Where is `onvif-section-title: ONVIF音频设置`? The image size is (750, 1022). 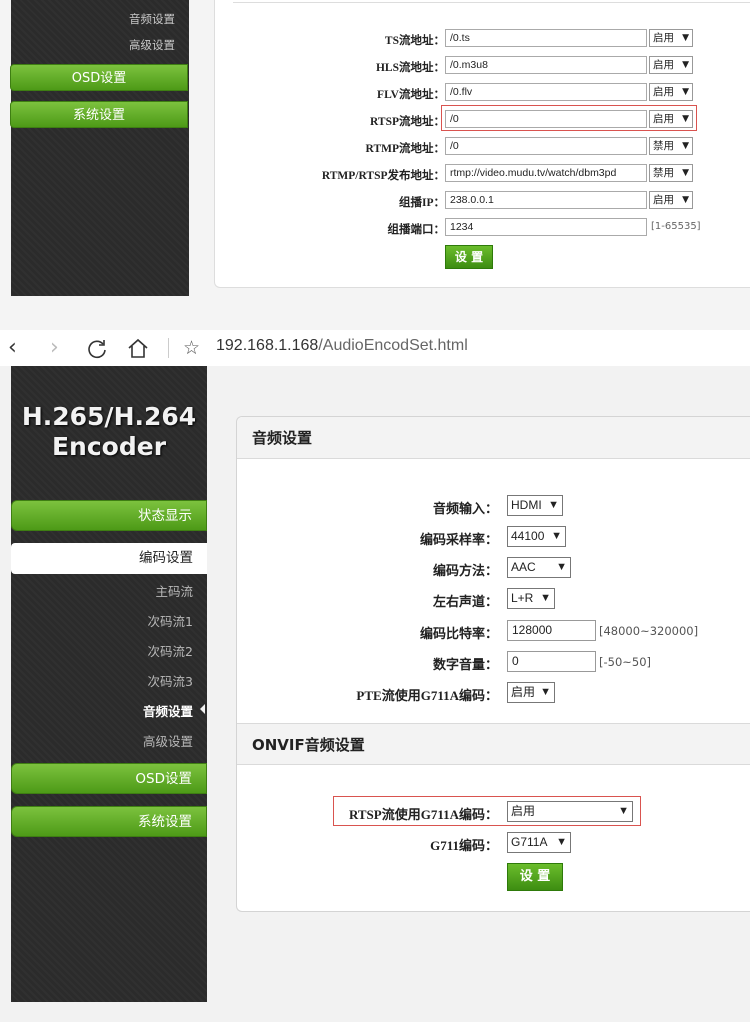
onvif-section-title: ONVIF音频设置 is located at coordinates (493, 744).